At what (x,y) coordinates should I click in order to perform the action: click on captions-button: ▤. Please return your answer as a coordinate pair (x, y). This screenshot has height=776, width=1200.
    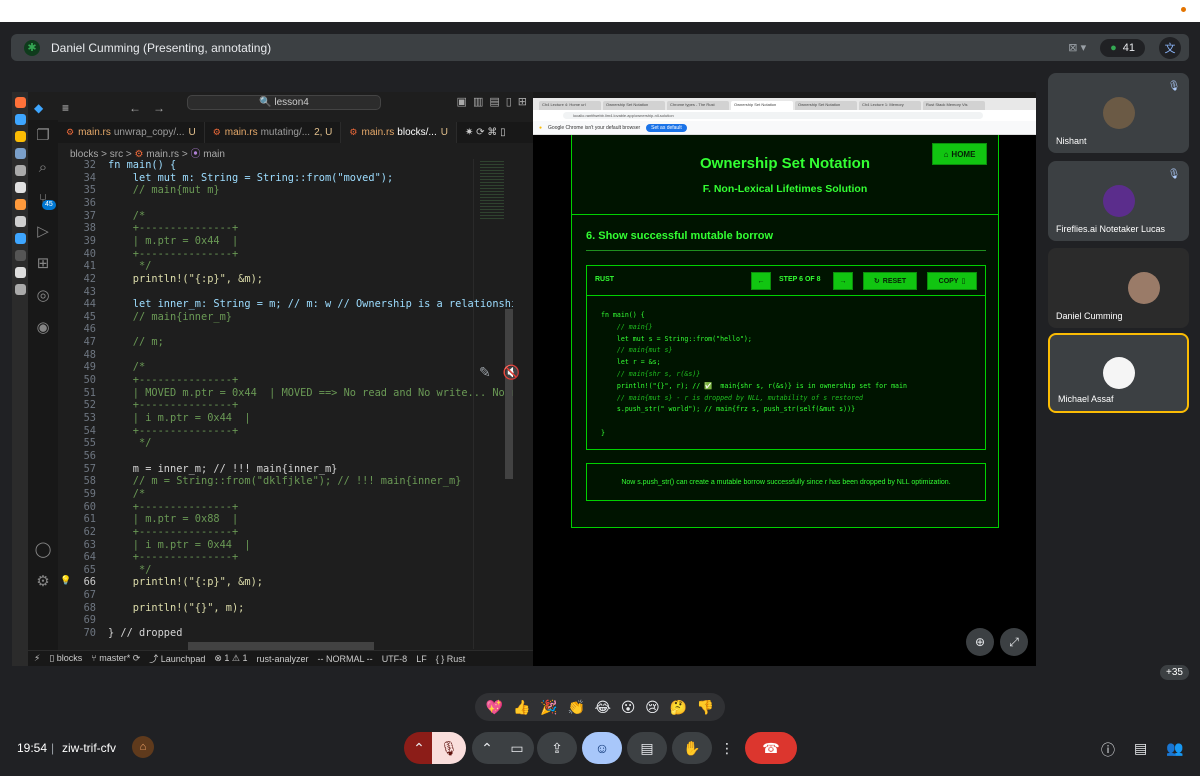
    Looking at the image, I should click on (647, 748).